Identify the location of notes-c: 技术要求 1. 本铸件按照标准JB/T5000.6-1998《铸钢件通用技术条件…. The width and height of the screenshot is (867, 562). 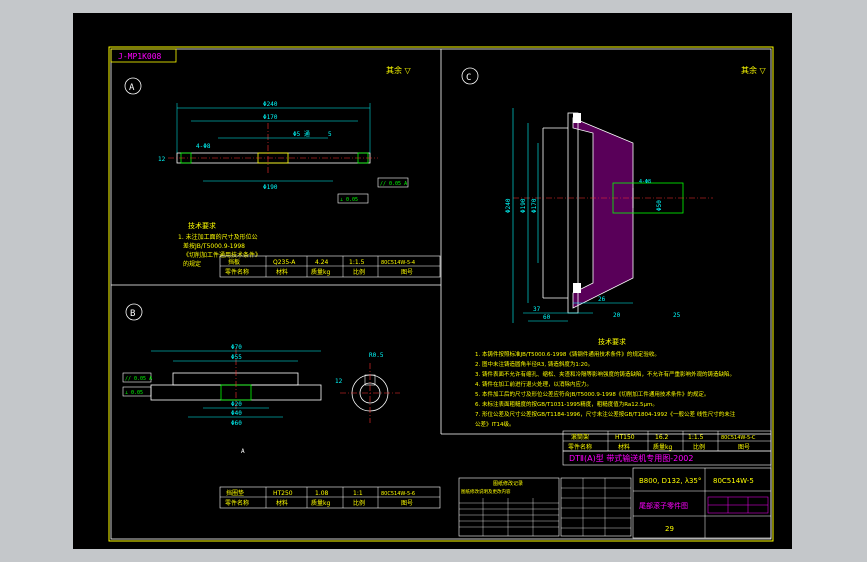
(605, 382).